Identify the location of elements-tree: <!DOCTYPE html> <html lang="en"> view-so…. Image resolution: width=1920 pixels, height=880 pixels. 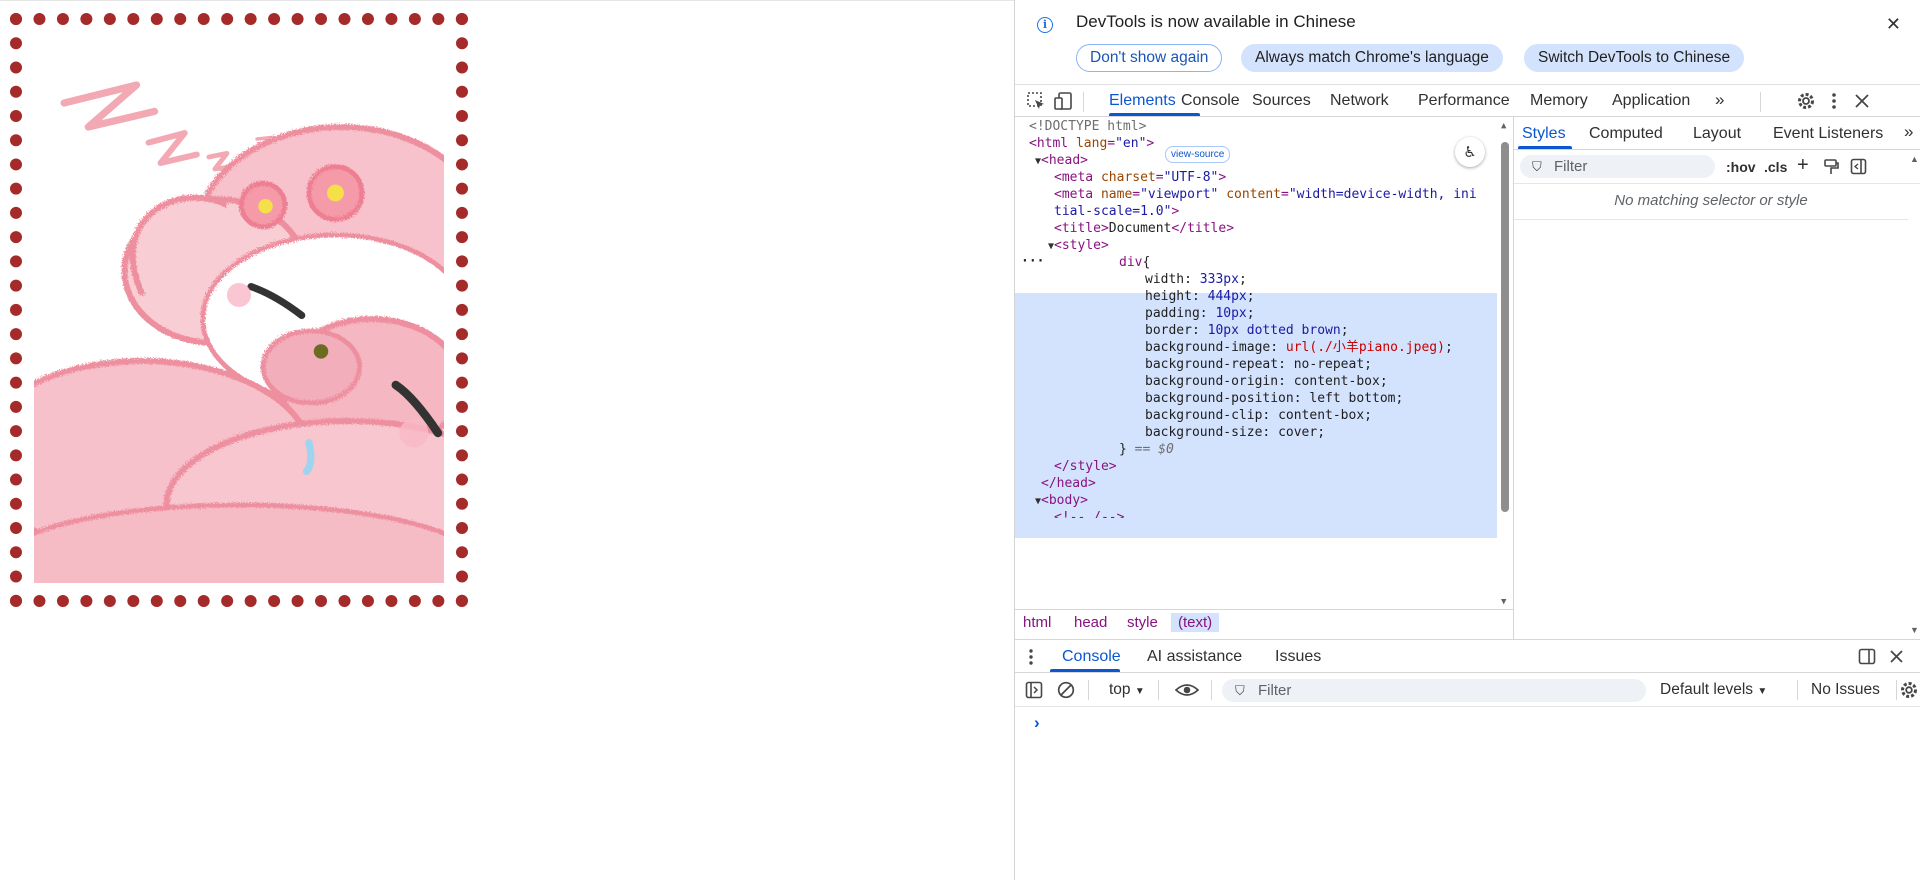
(1264, 363).